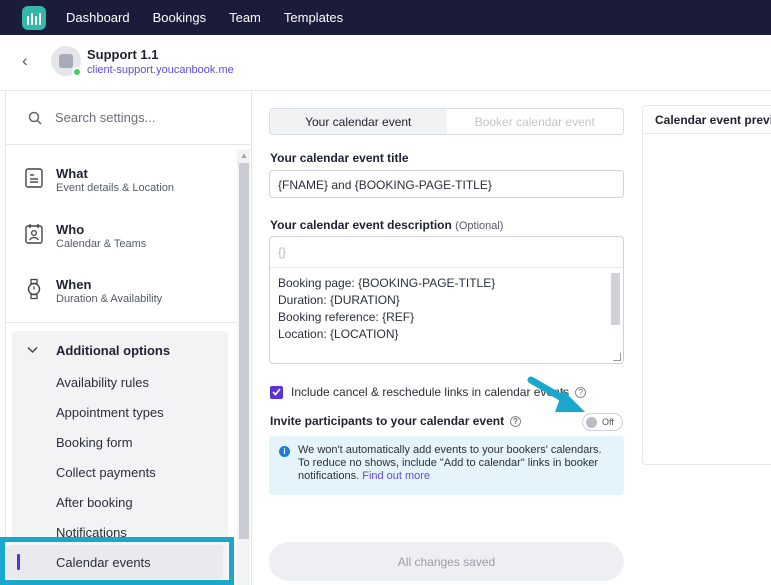  What do you see at coordinates (94, 442) in the screenshot?
I see `sidebar-item-booking-form: Booking form` at bounding box center [94, 442].